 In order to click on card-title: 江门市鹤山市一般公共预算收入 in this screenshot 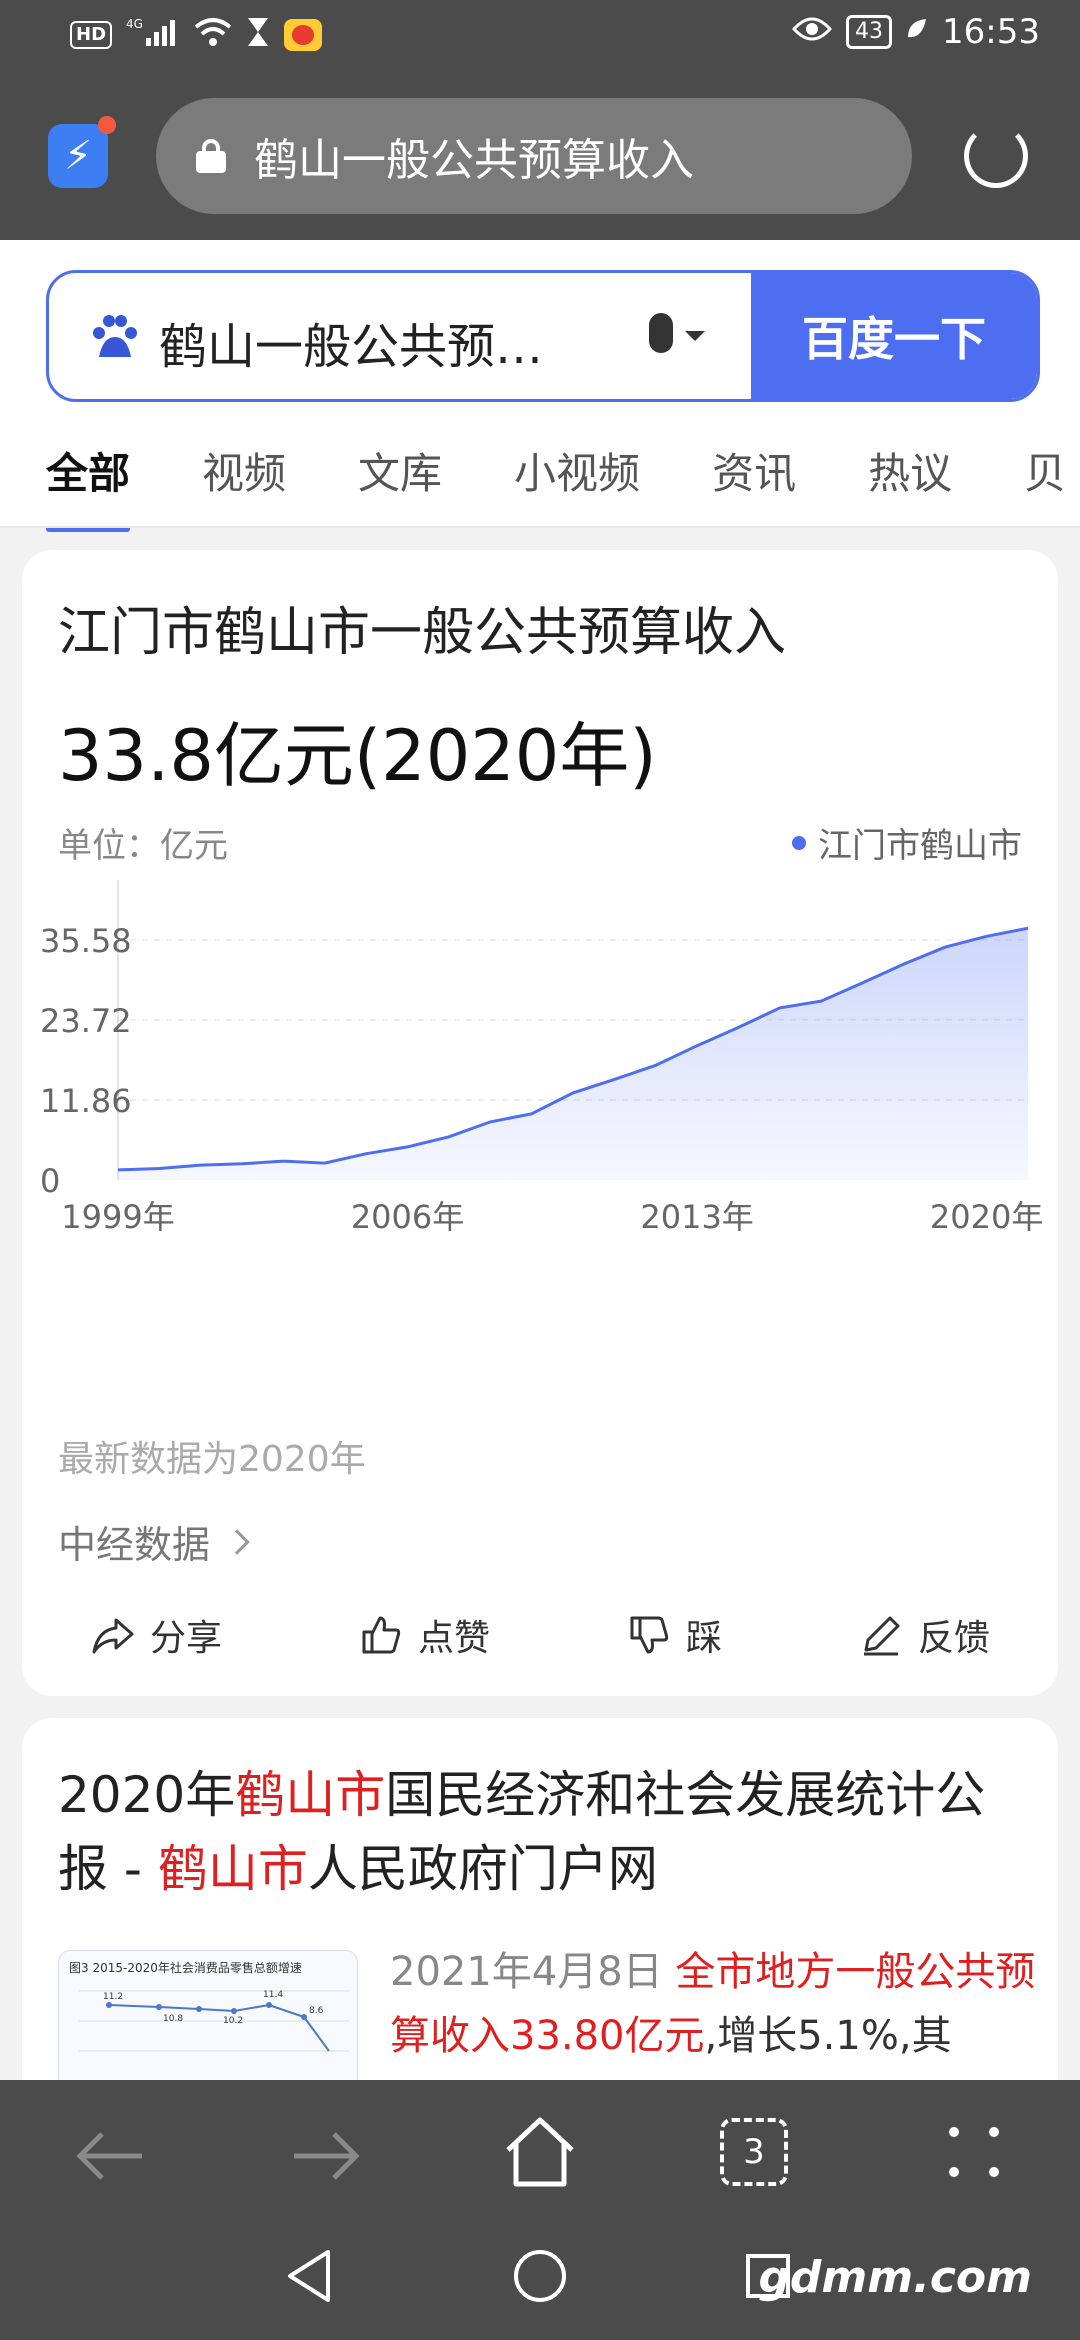, I will do `click(422, 627)`.